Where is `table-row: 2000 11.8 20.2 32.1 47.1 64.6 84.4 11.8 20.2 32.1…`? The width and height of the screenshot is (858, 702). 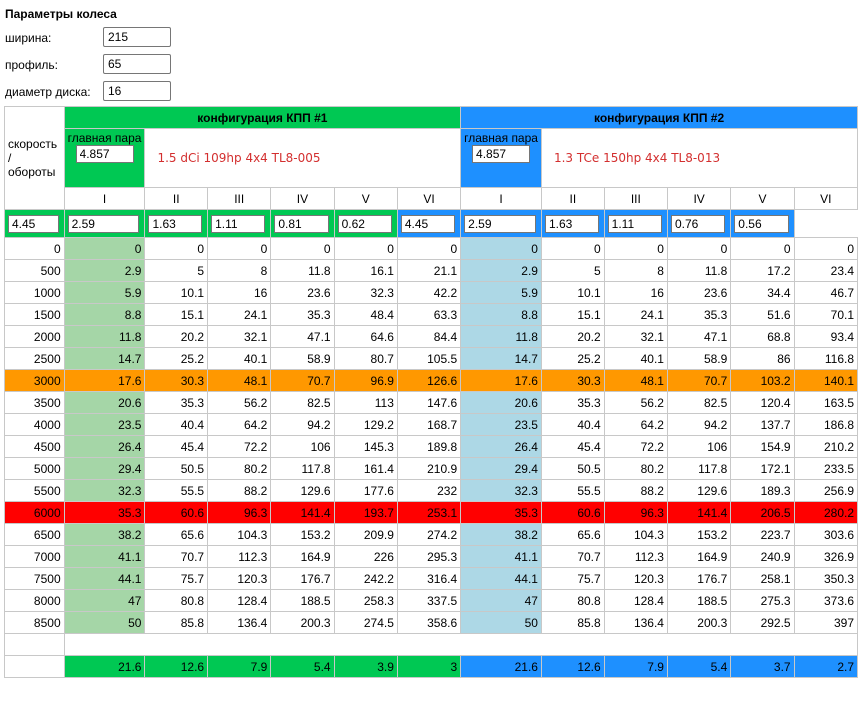 table-row: 2000 11.8 20.2 32.1 47.1 64.6 84.4 11.8 20.2 32.1… is located at coordinates (431, 336).